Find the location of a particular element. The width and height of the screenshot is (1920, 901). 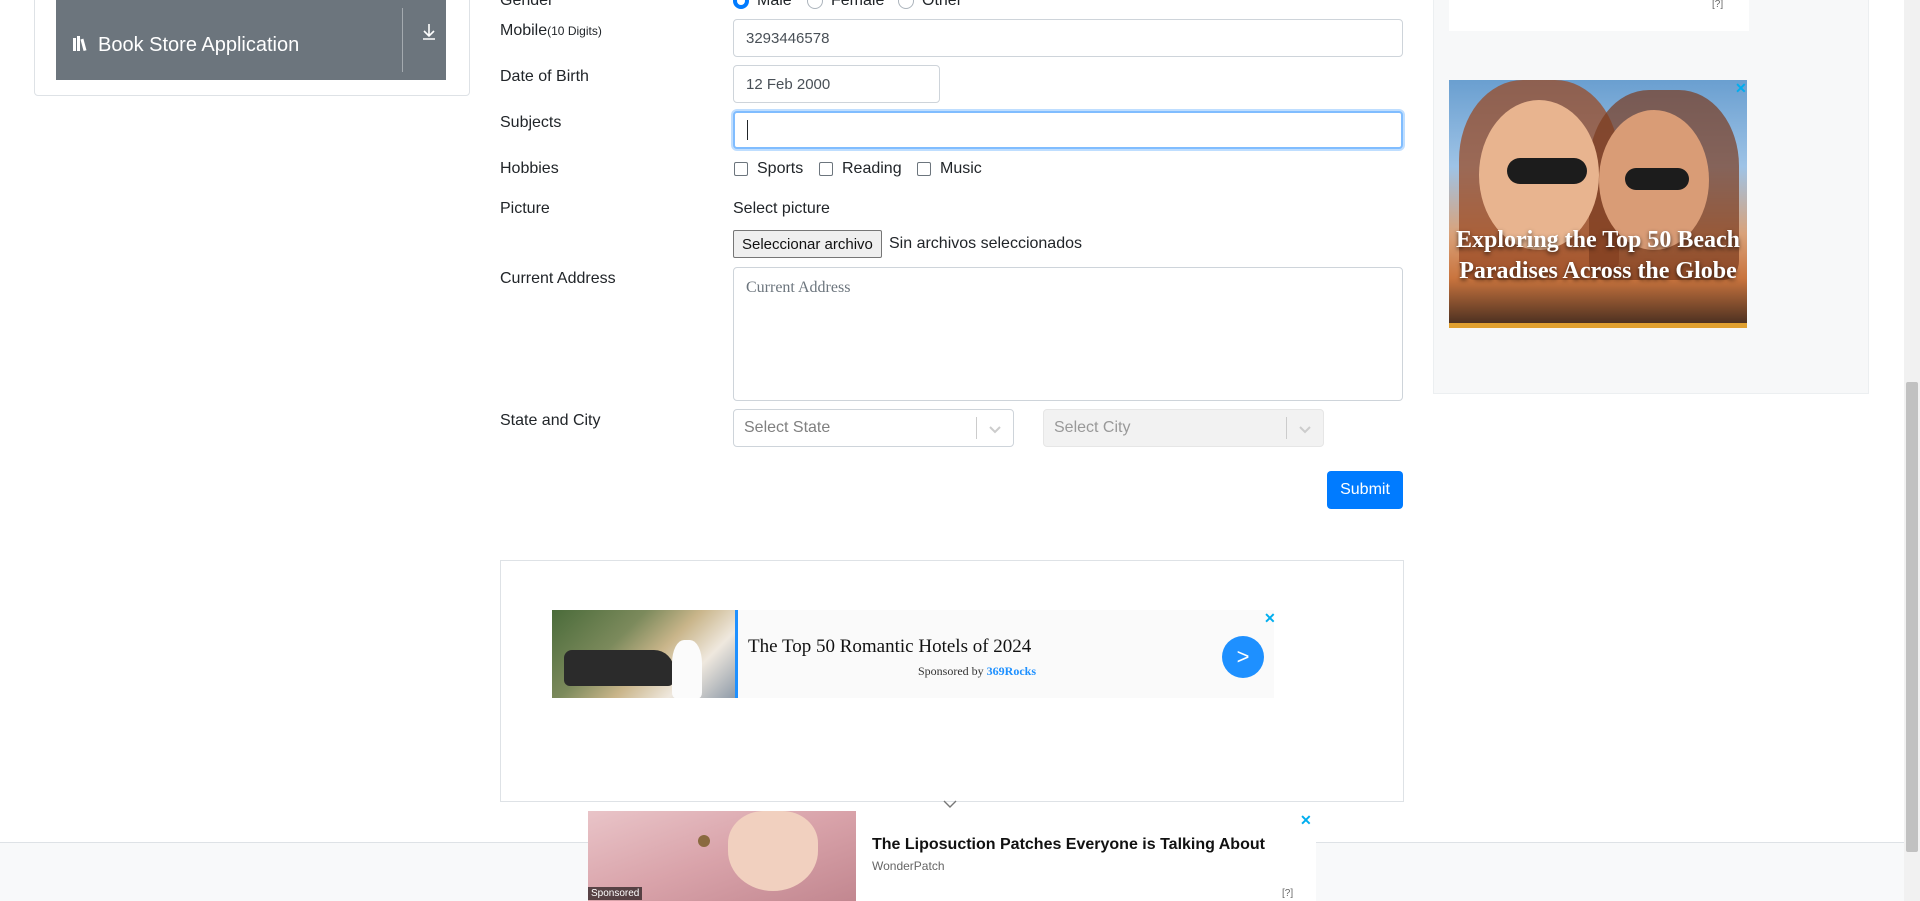

hobby-reading-checkbox is located at coordinates (826, 169).